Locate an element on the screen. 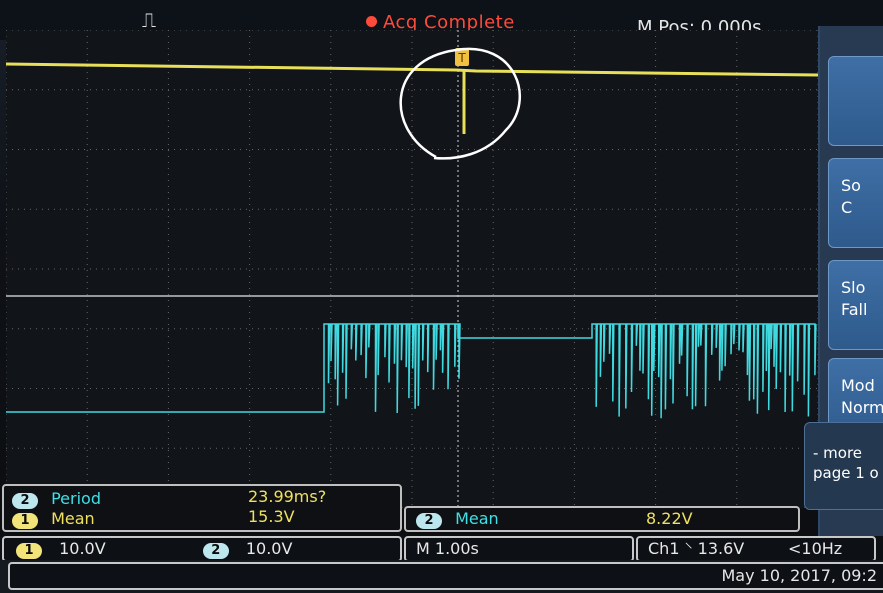 This screenshot has height=593, width=883. measurement-panel-right: 2 Mean 8.22V is located at coordinates (602, 519).